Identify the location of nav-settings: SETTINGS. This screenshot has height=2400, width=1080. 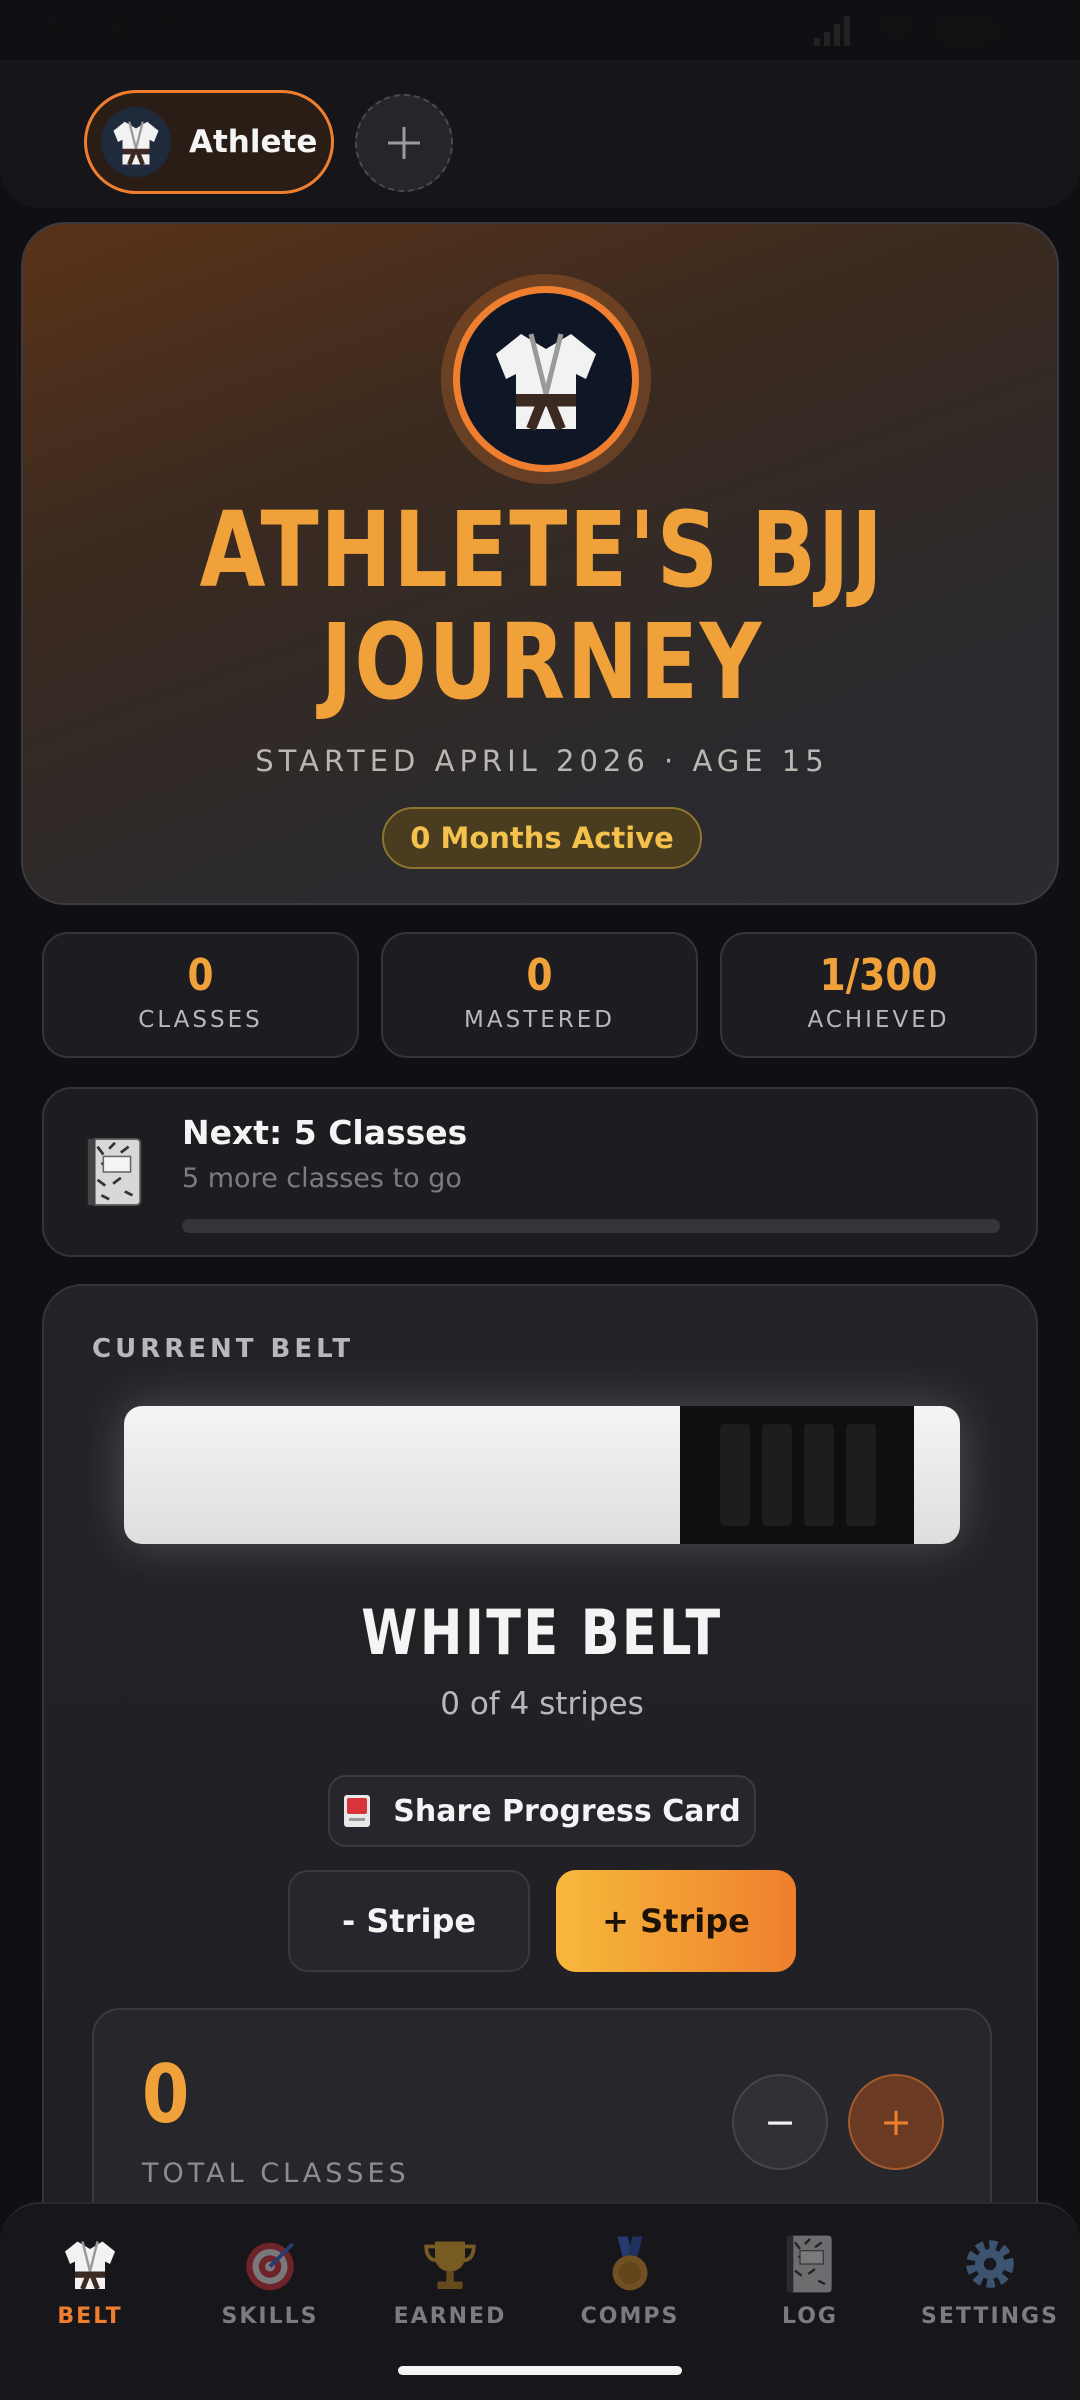
(990, 2281).